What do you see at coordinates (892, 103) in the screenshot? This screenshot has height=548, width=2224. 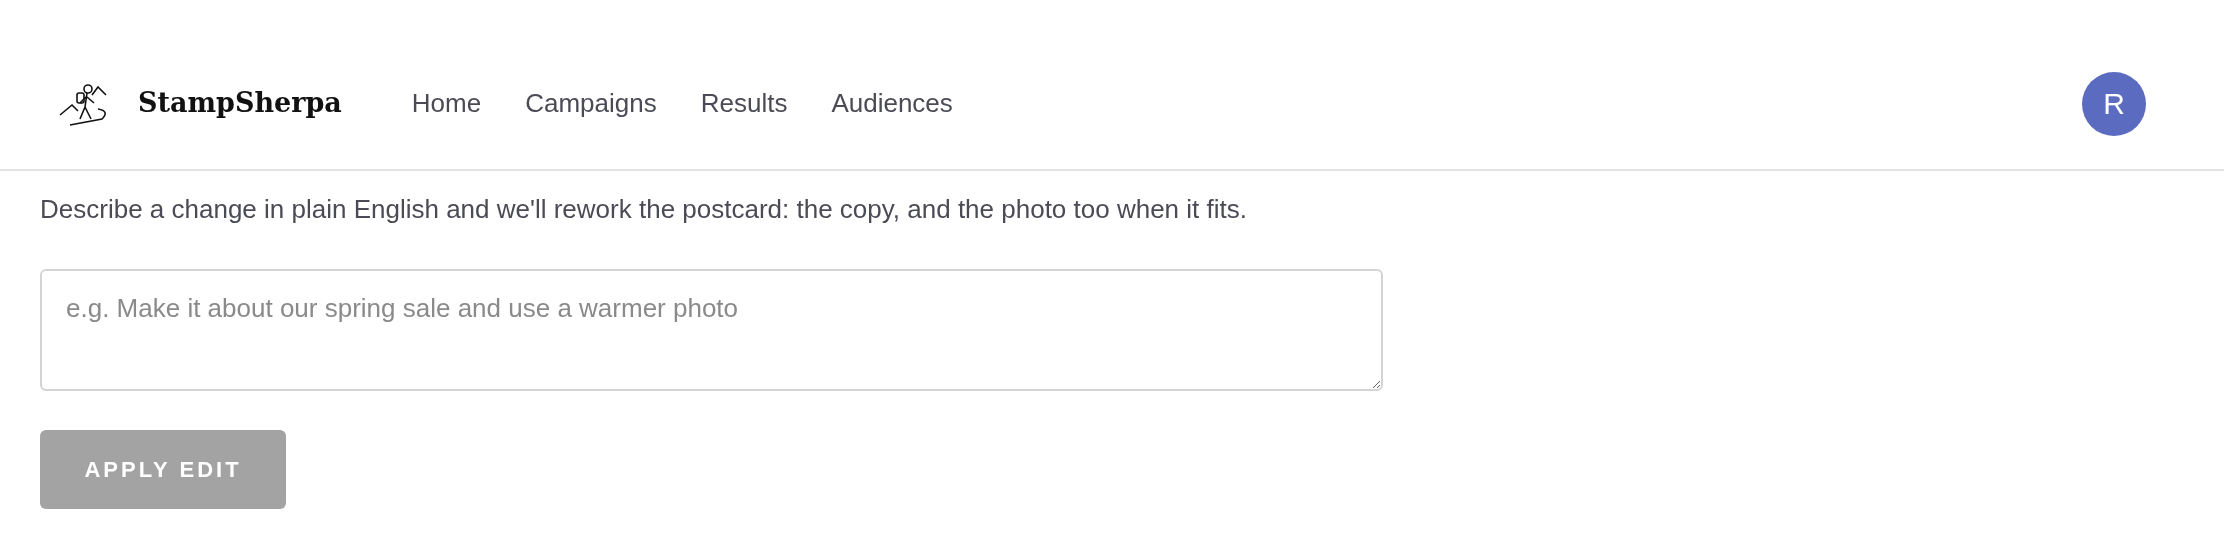 I see `nav-link: Audiences` at bounding box center [892, 103].